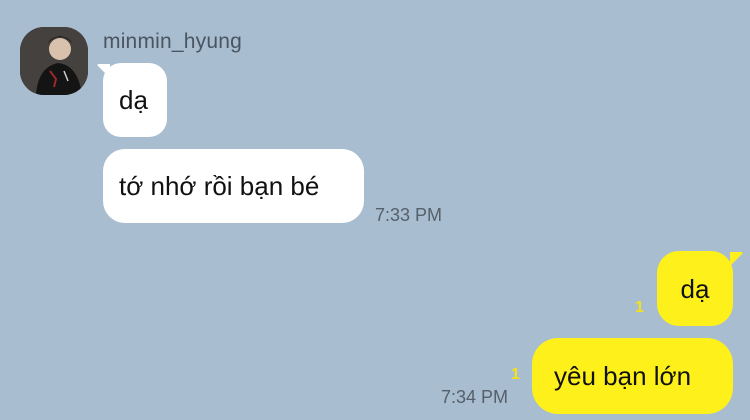  I want to click on message-timestamp: 7:33 PM, so click(409, 215).